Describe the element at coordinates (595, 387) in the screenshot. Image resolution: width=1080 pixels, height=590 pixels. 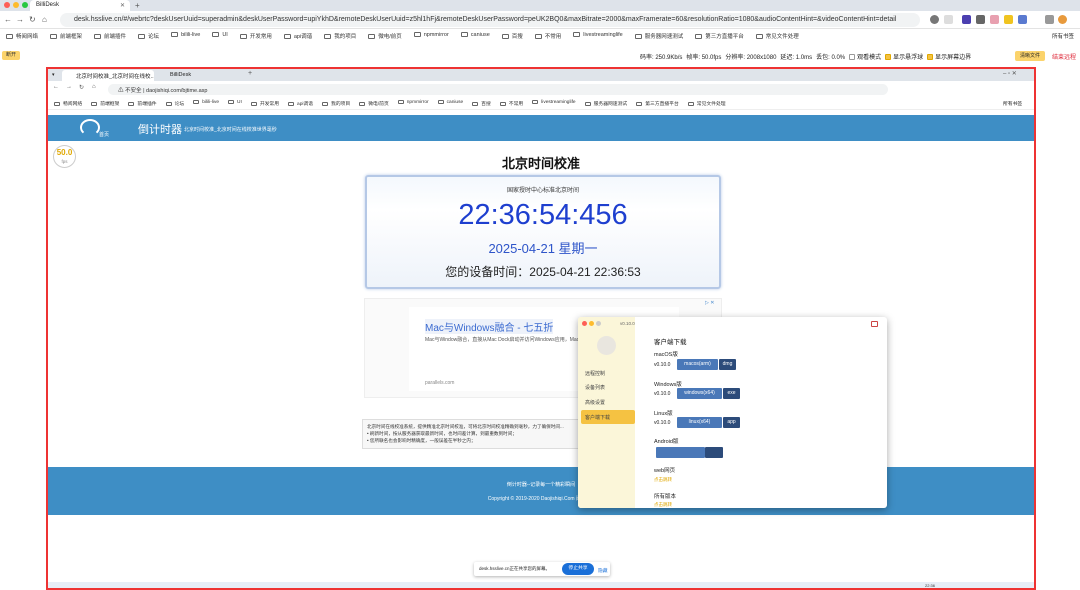
I see `sidebar-item-devices: 设备列表` at that location.